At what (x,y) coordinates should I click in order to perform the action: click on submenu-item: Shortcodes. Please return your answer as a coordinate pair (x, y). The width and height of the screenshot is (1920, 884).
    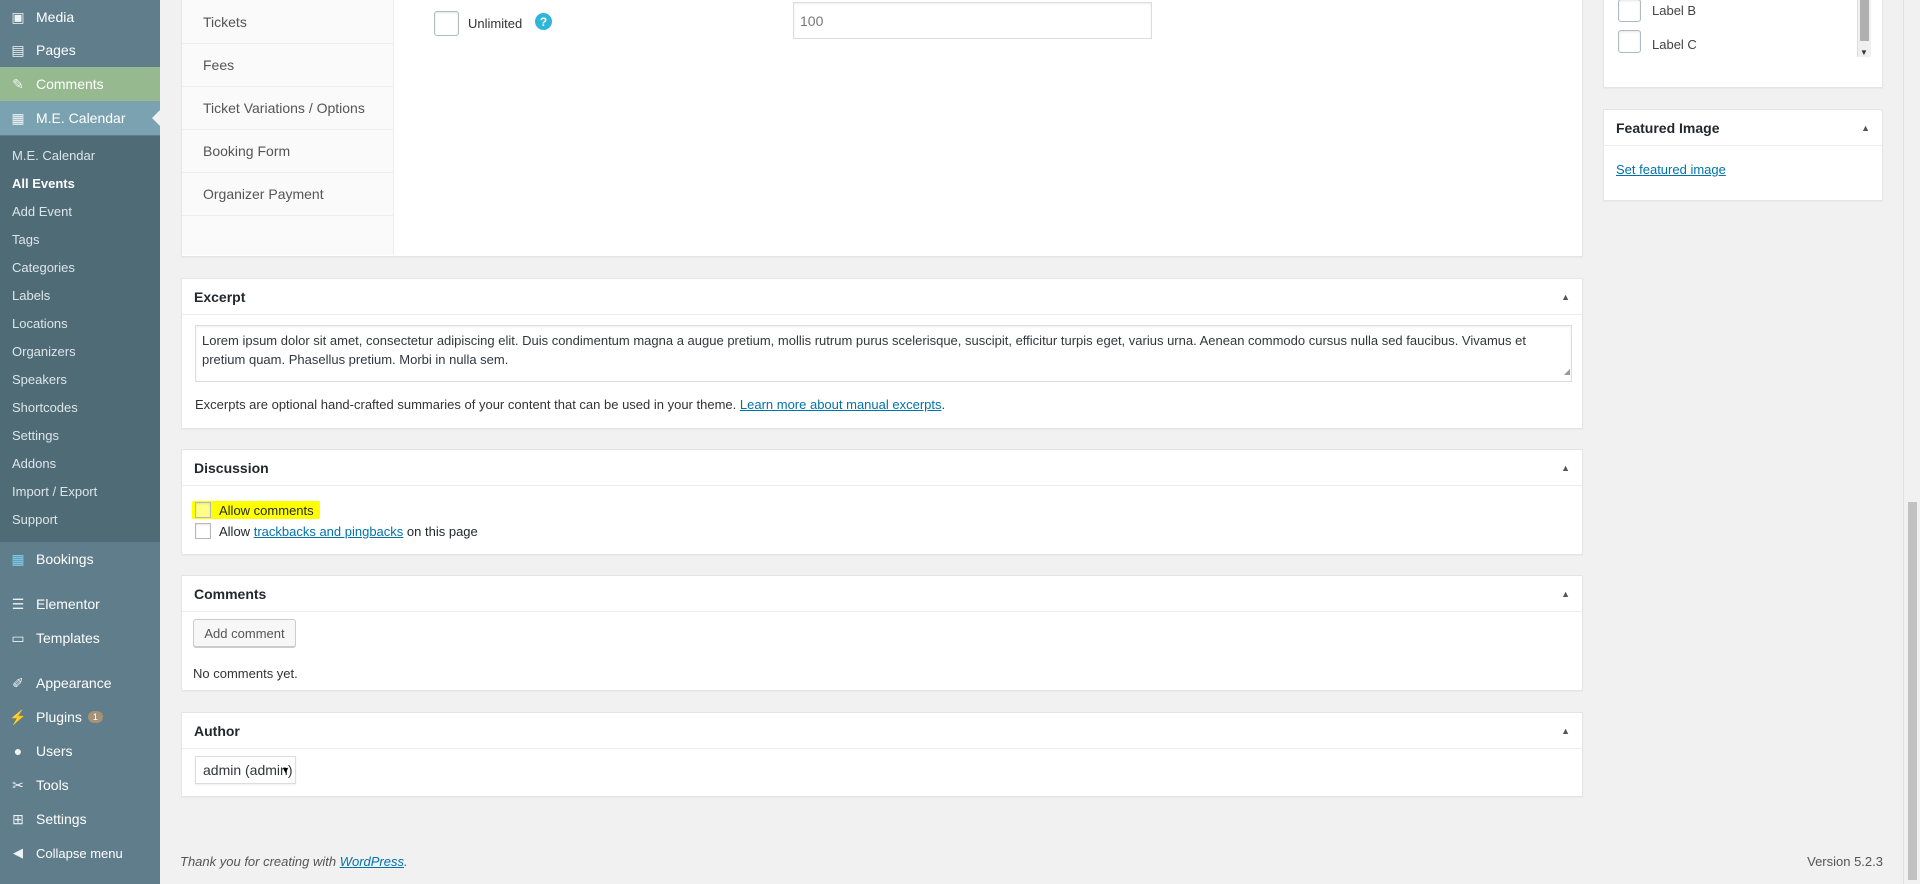
    Looking at the image, I should click on (45, 407).